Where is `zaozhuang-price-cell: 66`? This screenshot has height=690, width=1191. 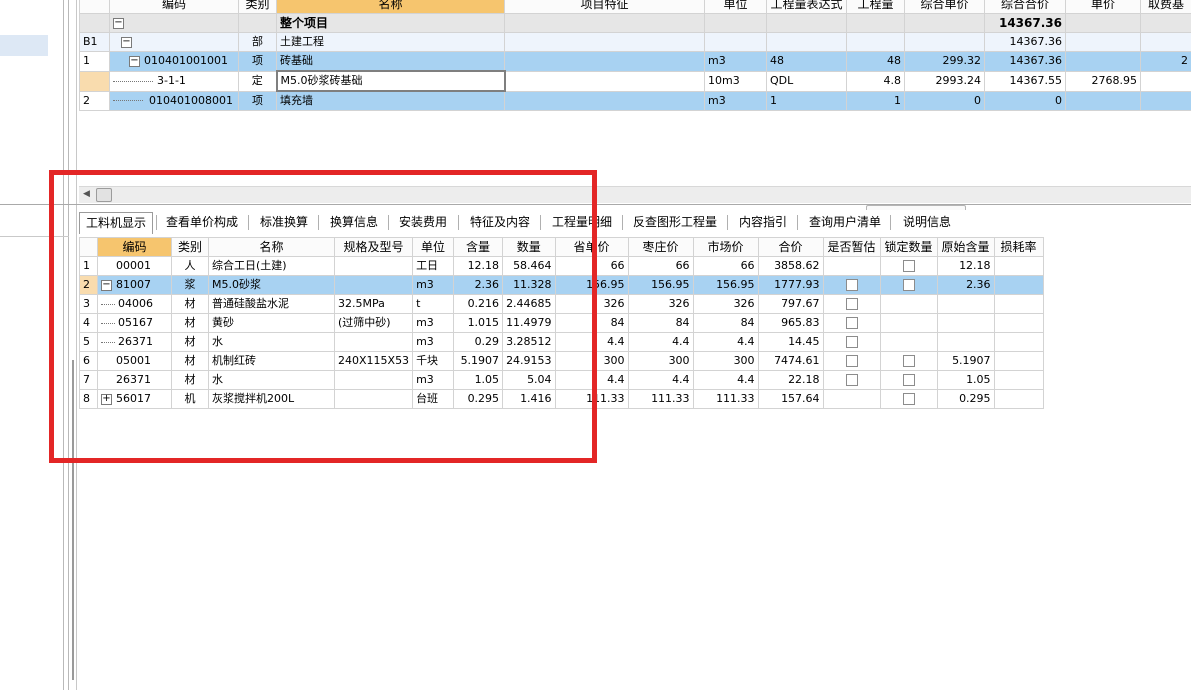
zaozhuang-price-cell: 66 is located at coordinates (660, 266).